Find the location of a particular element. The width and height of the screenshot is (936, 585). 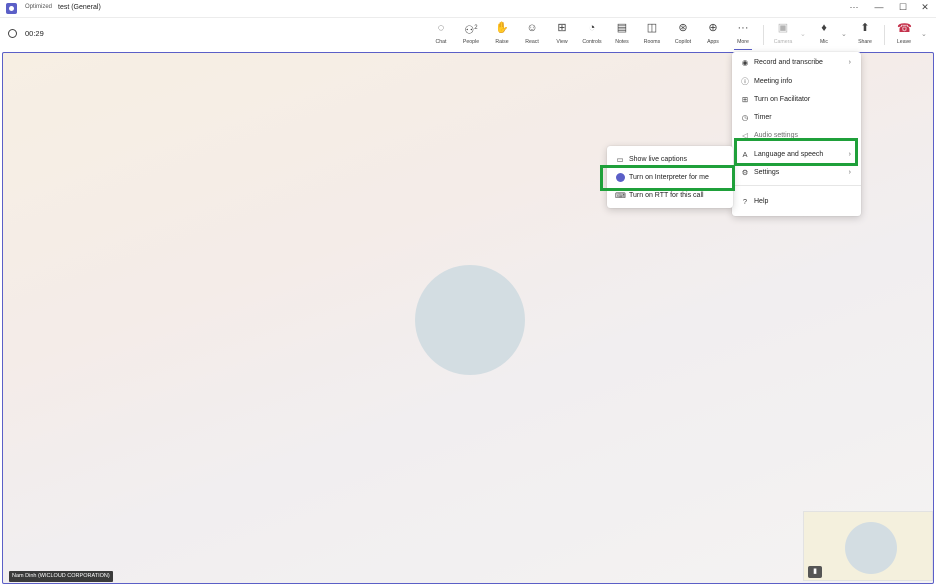

hand-icon: ✋ is located at coordinates (502, 28).